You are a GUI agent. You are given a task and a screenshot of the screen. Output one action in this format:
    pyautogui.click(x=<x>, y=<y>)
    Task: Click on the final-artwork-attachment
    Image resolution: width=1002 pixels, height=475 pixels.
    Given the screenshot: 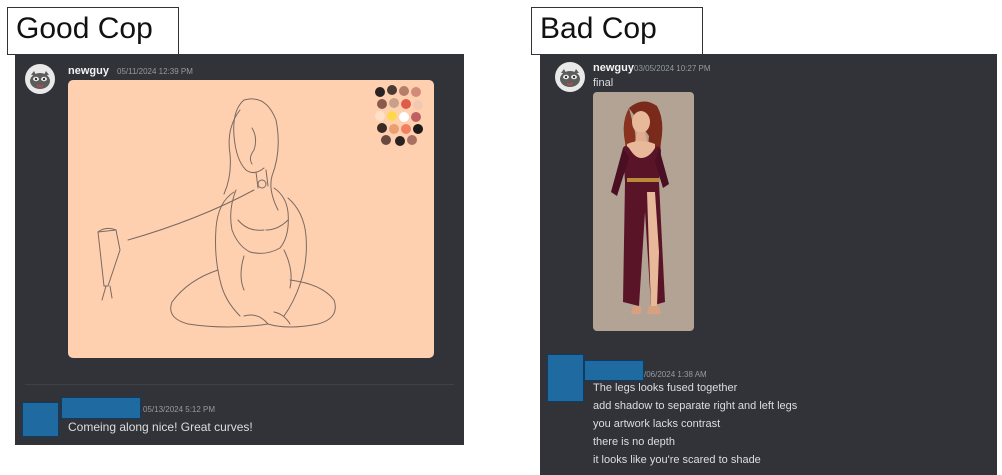 What is the action you would take?
    pyautogui.click(x=643, y=211)
    